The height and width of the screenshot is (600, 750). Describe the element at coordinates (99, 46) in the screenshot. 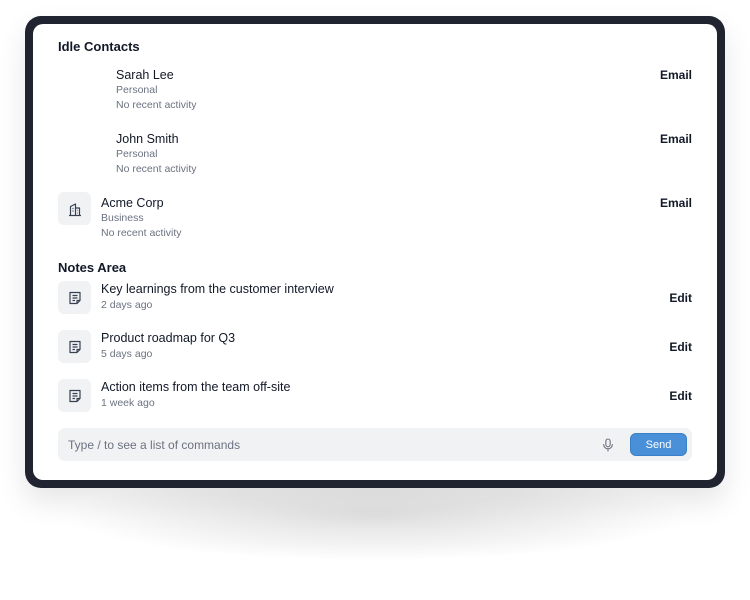

I see `idle-contacts-heading: Idle Contacts` at that location.